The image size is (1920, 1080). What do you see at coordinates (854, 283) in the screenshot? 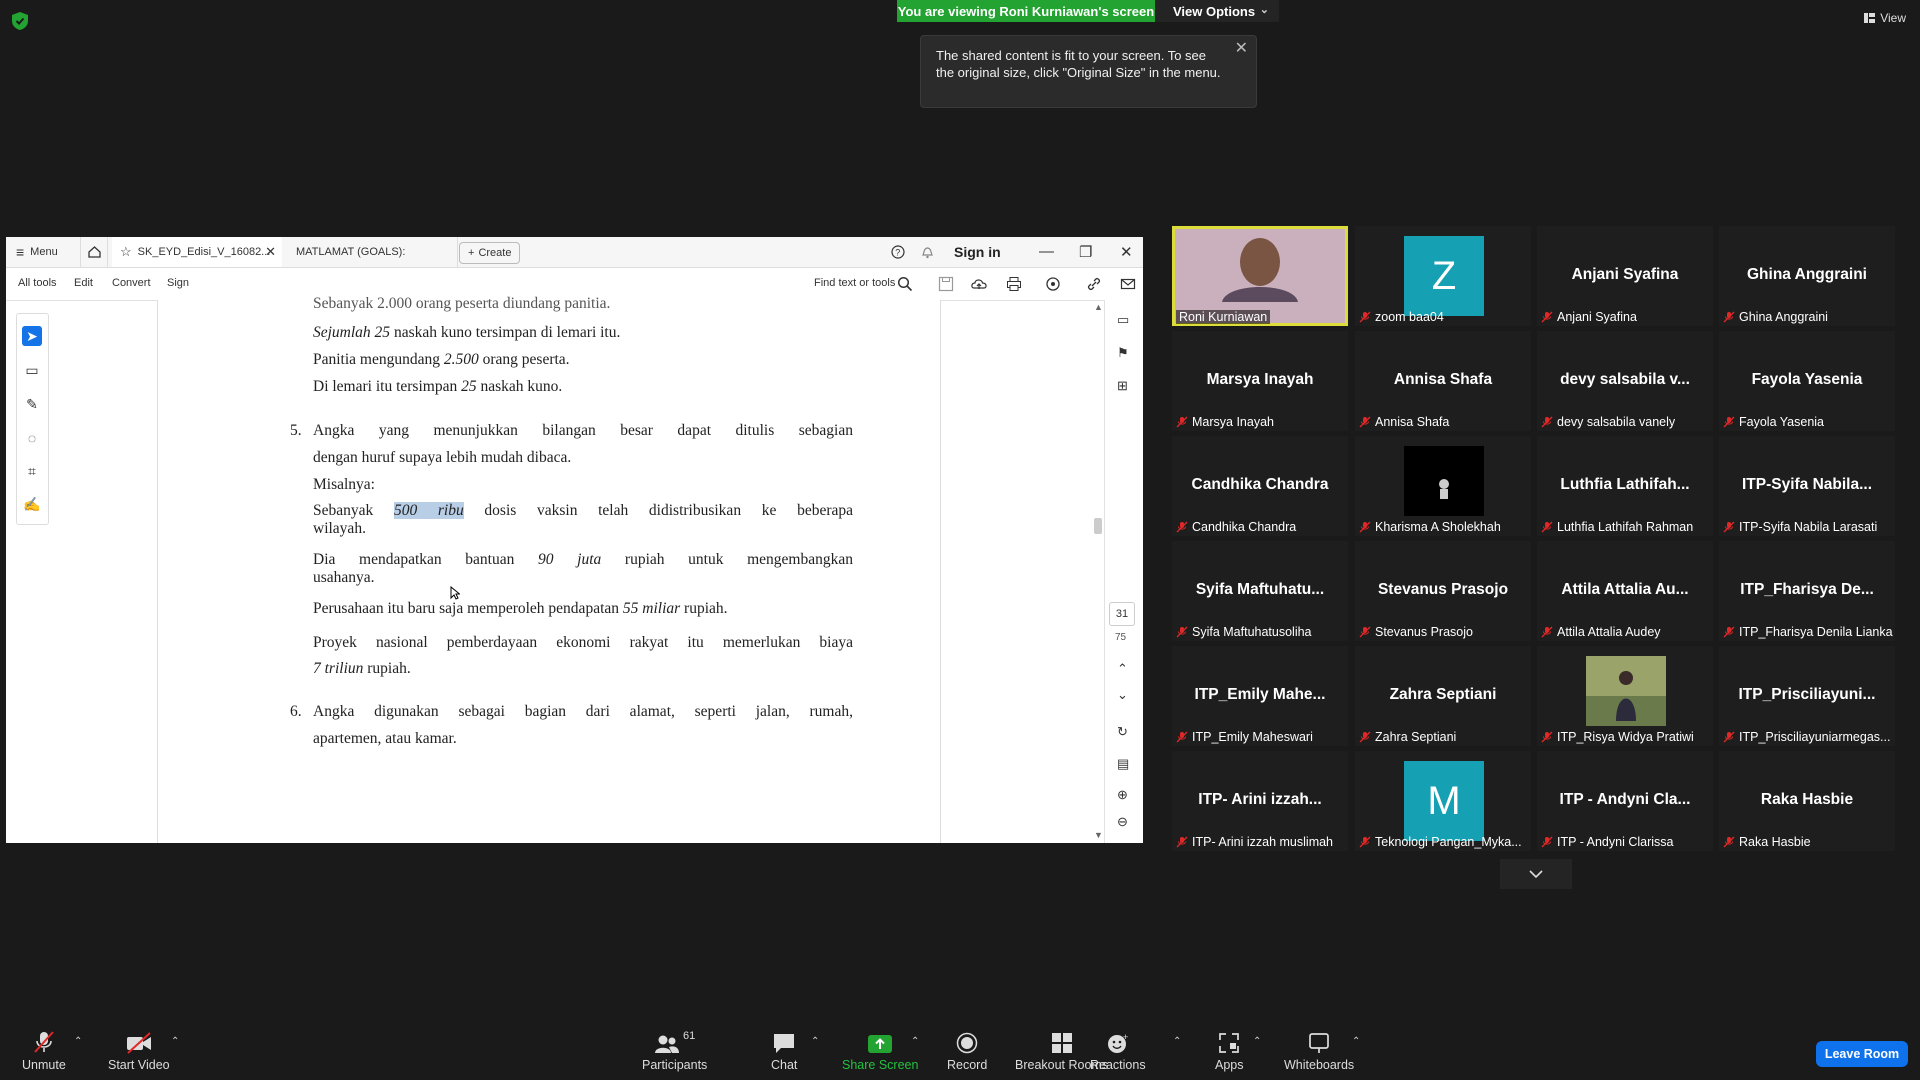
I see `find-text-field: Find text or tools` at bounding box center [854, 283].